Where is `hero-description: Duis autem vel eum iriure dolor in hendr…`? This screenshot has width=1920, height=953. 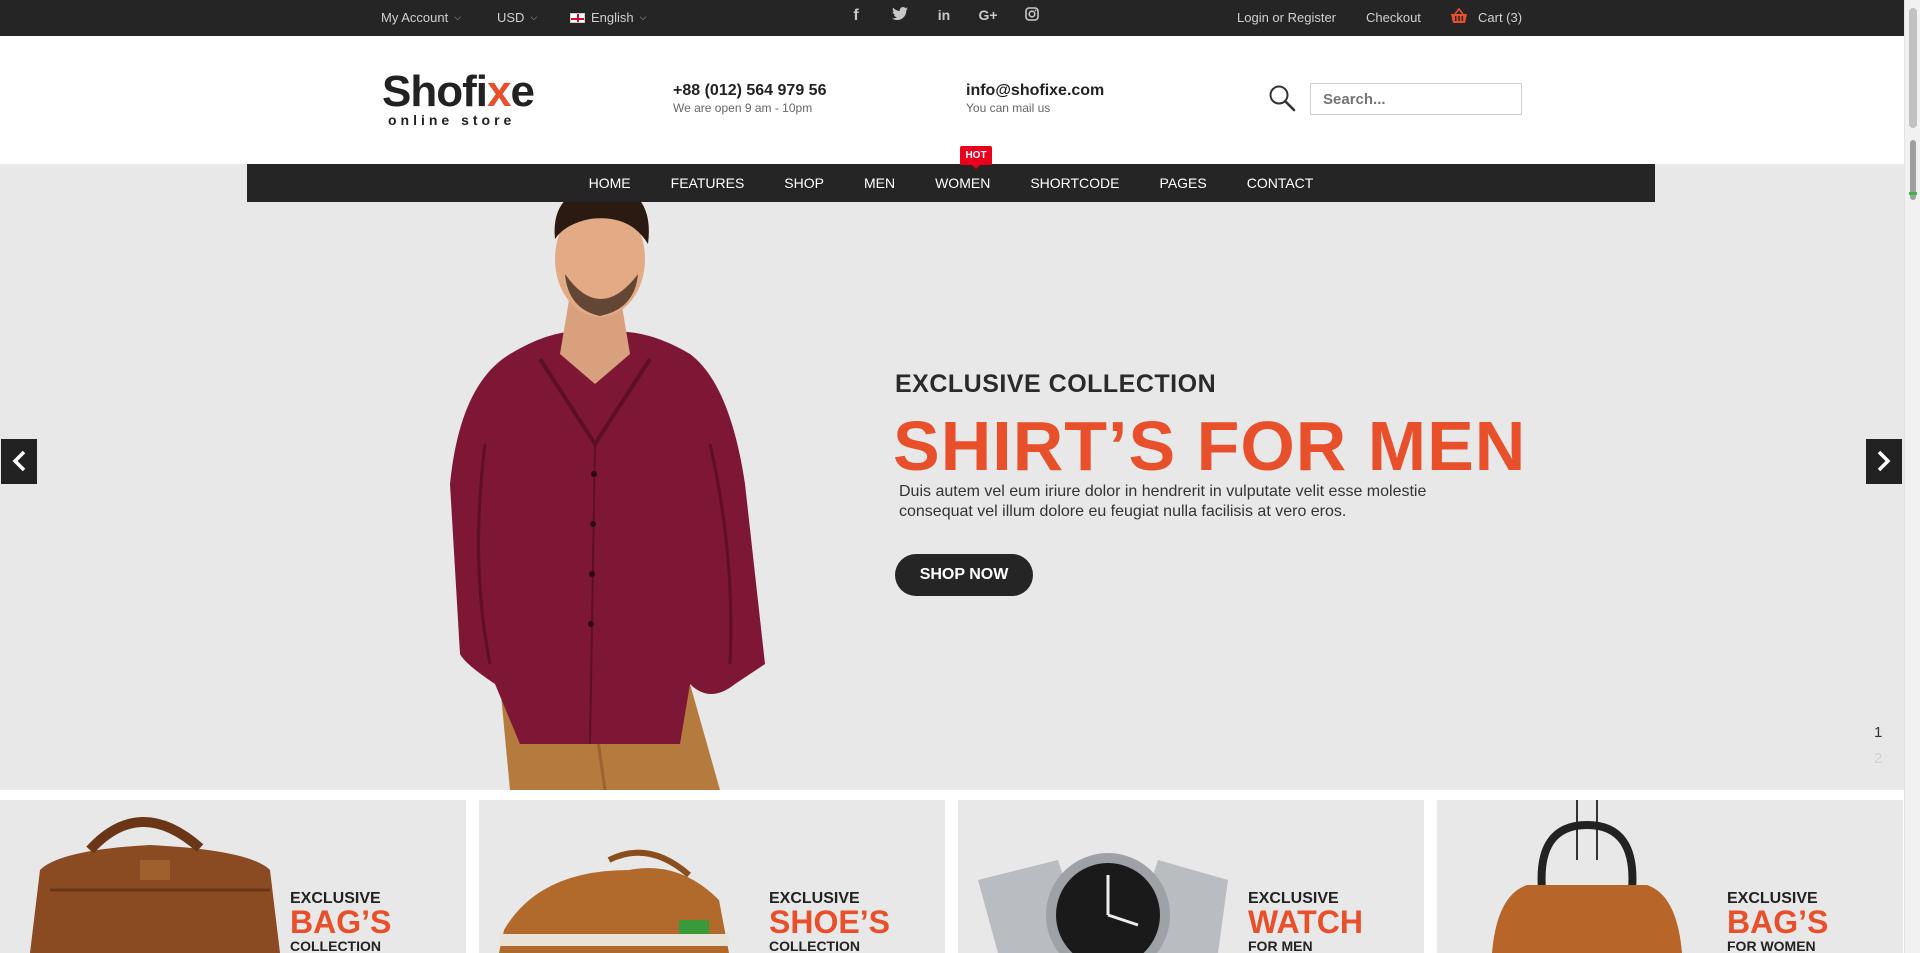 hero-description: Duis autem vel eum iriure dolor in hendr… is located at coordinates (1179, 502).